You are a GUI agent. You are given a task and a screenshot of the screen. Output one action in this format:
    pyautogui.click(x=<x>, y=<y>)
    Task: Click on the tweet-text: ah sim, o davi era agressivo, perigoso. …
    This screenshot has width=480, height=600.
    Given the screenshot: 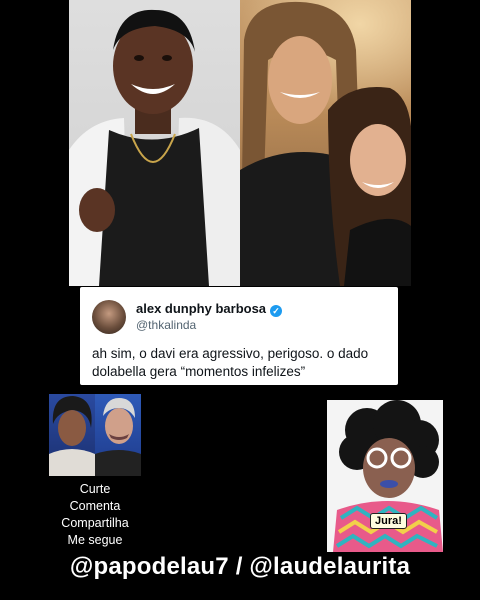 What is the action you would take?
    pyautogui.click(x=230, y=362)
    